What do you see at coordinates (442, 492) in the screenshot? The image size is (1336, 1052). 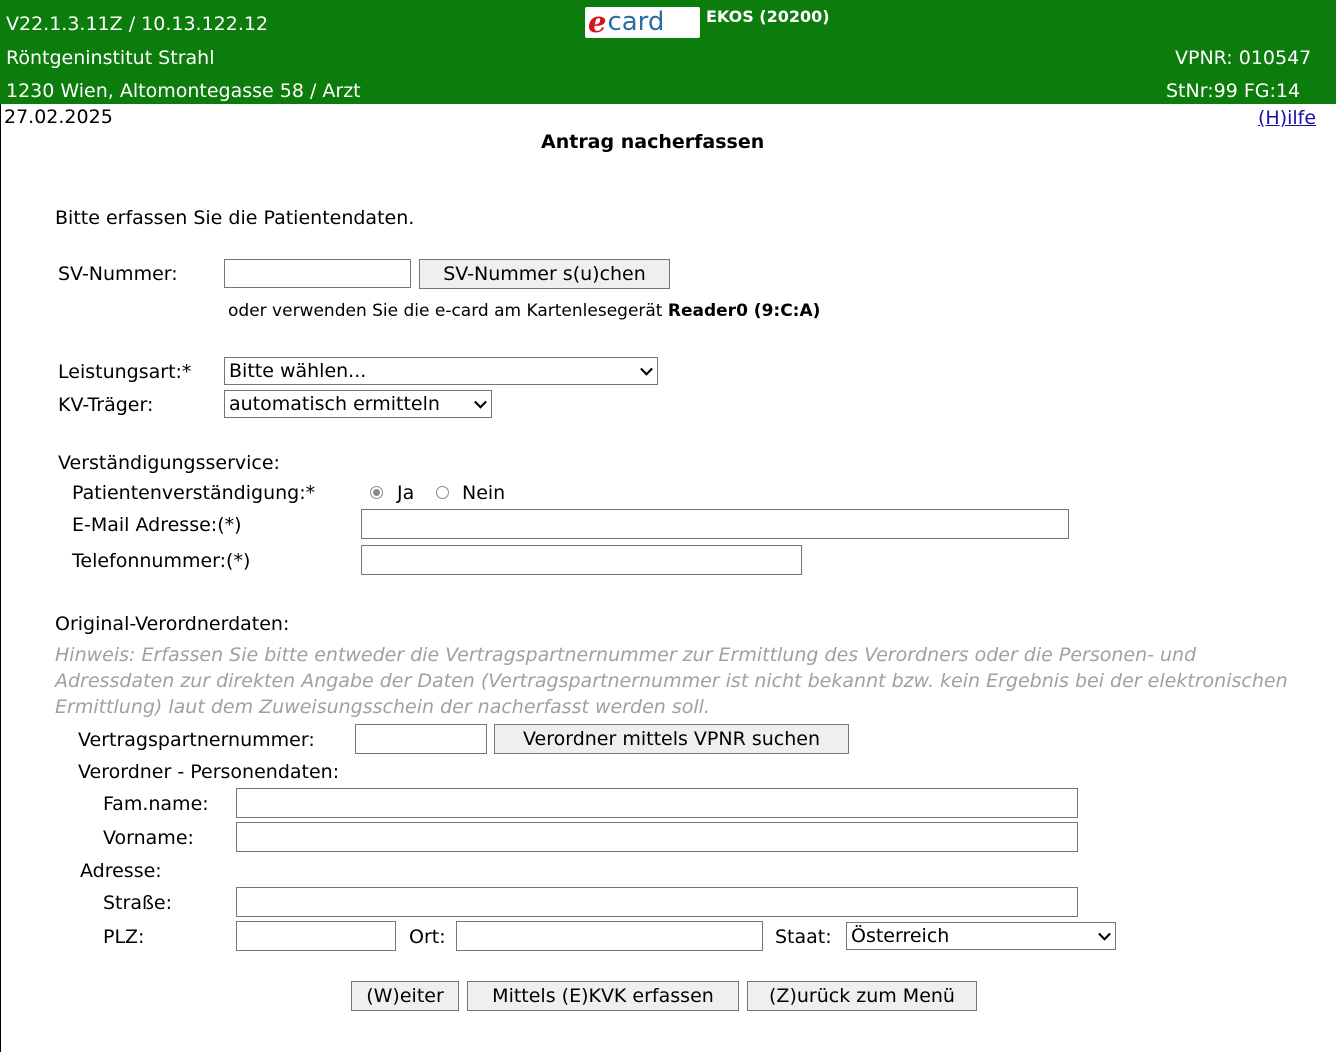 I see `notification-no-radio` at bounding box center [442, 492].